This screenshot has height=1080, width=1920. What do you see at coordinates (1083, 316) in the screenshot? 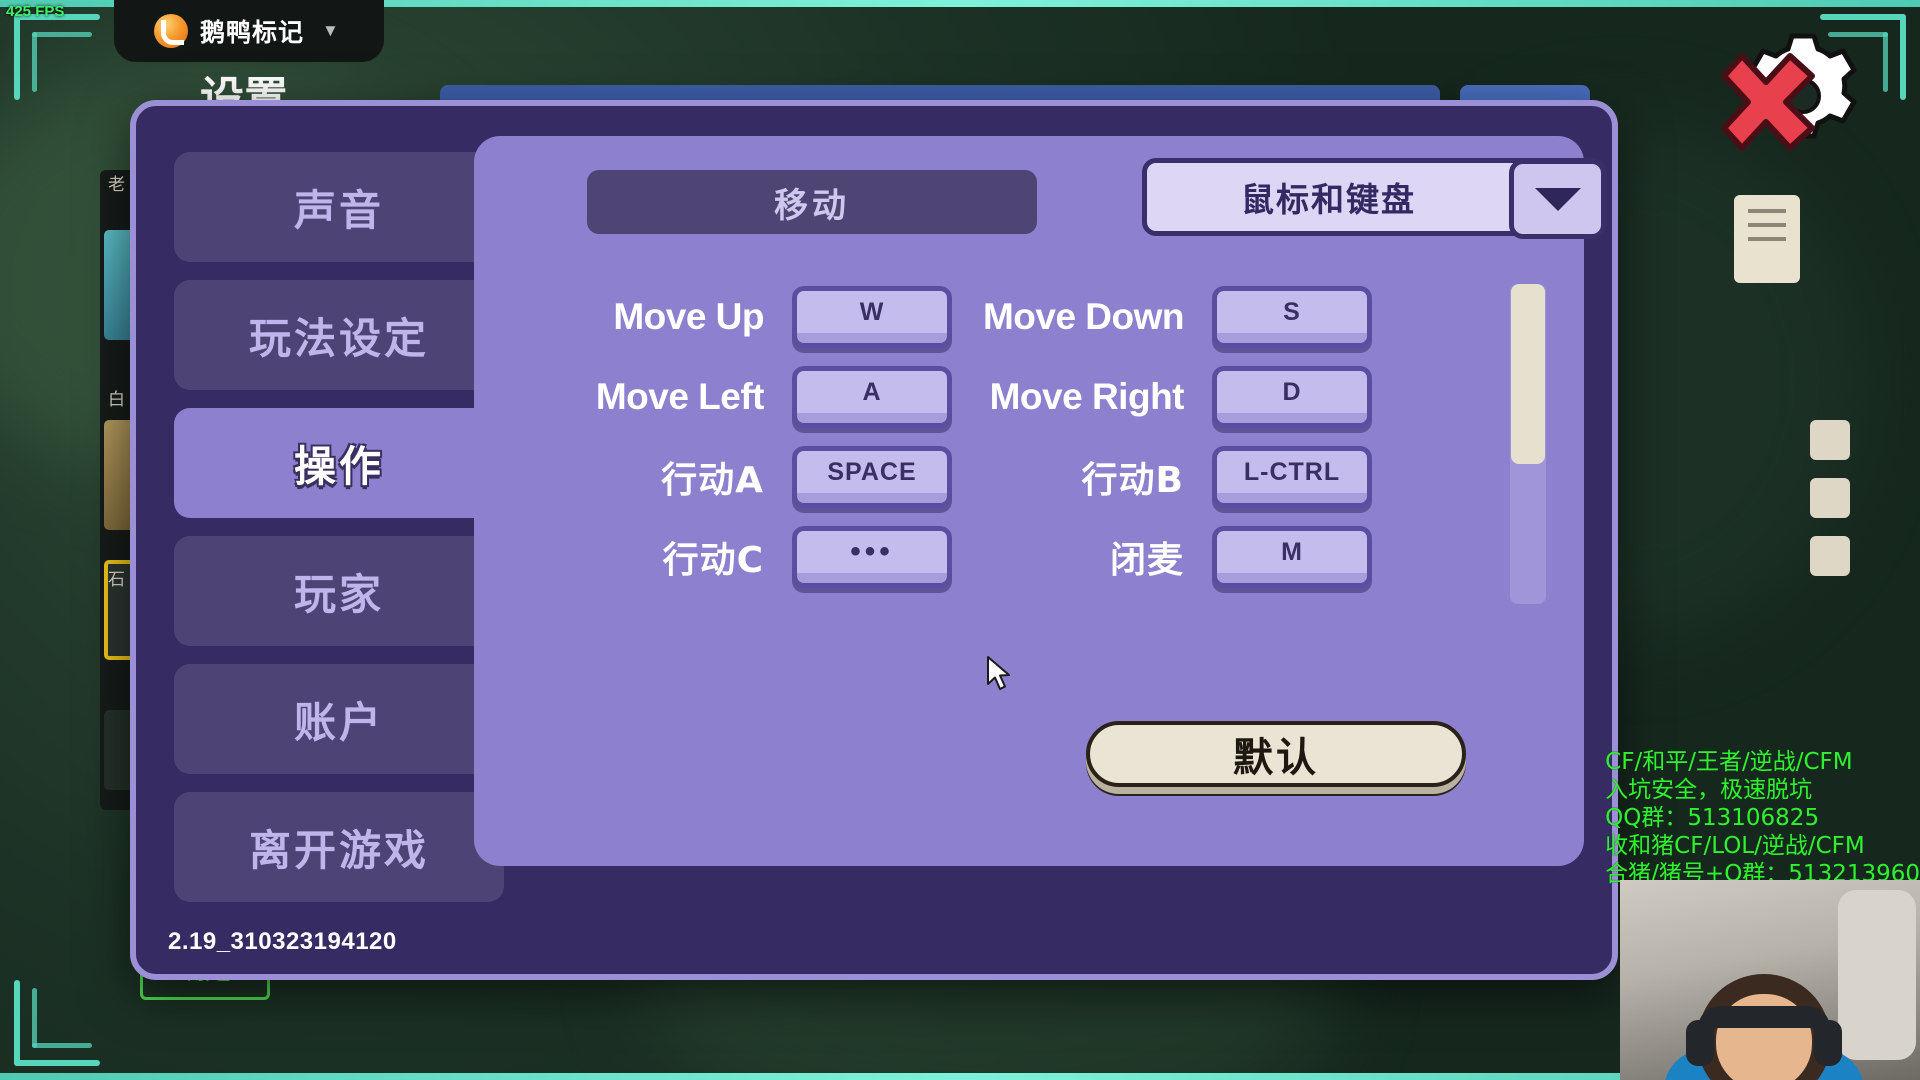
I see `binding-label: Move Down` at bounding box center [1083, 316].